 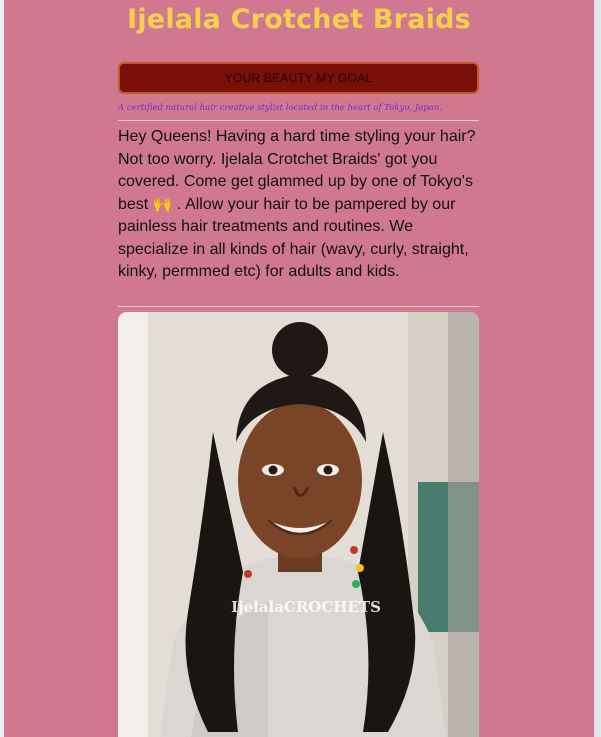 What do you see at coordinates (299, 19) in the screenshot?
I see `site-title: Ijelala Crotchet Braids` at bounding box center [299, 19].